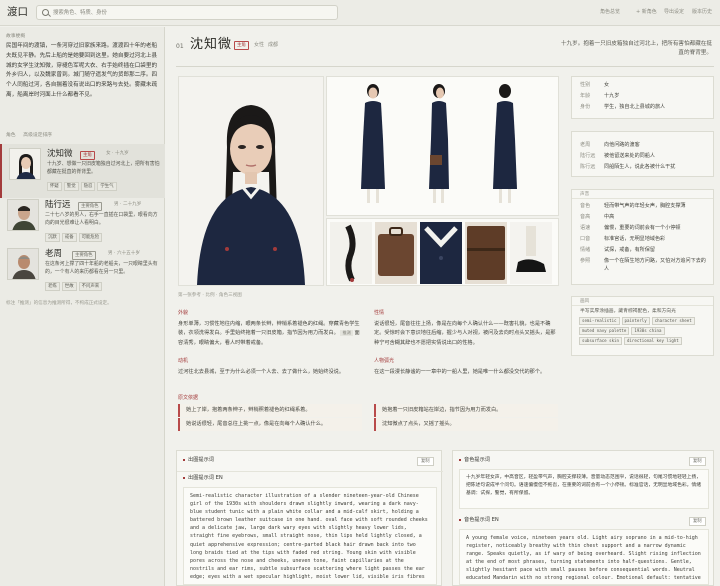 The height and width of the screenshot is (586, 720). I want to click on motive-heading: 动机, so click(183, 361).